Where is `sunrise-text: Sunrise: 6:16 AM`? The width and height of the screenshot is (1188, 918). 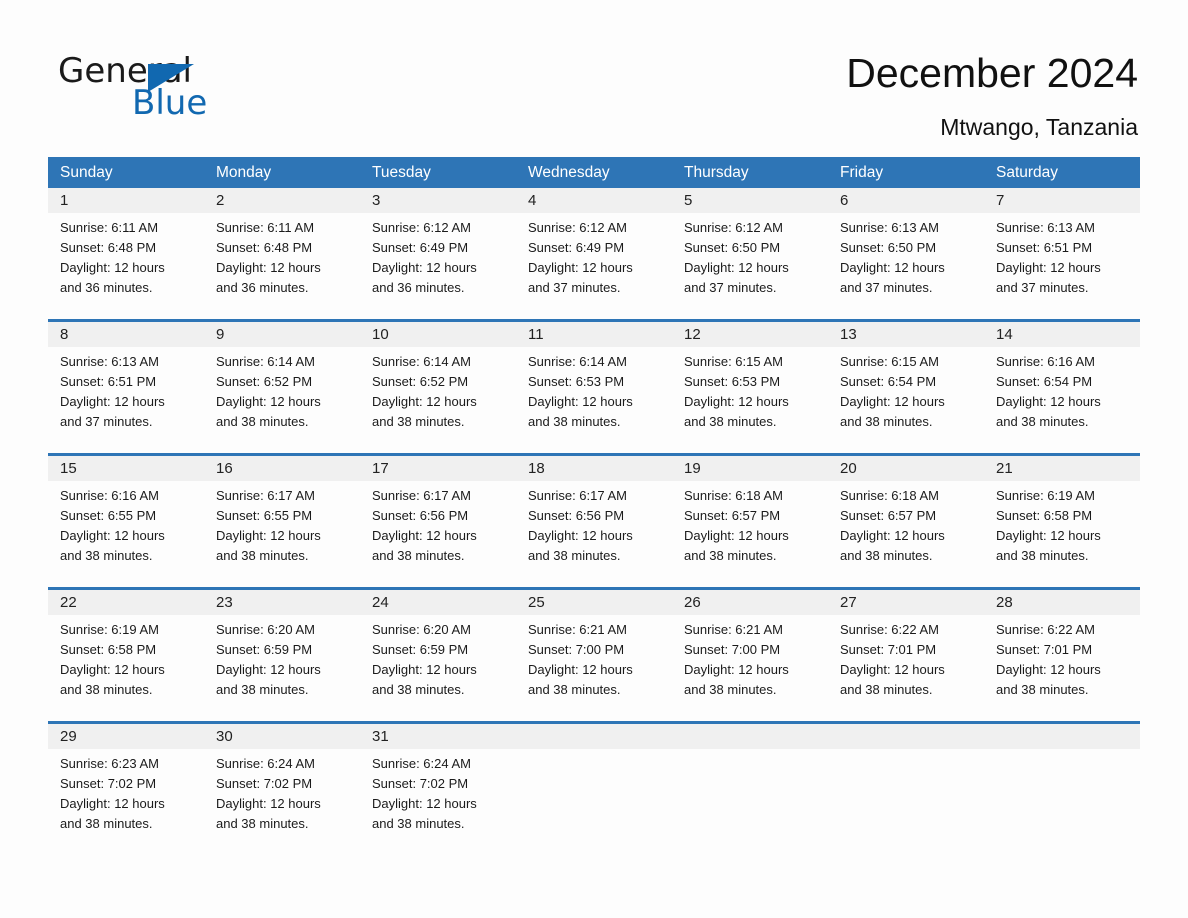
sunrise-text: Sunrise: 6:16 AM is located at coordinates (109, 495).